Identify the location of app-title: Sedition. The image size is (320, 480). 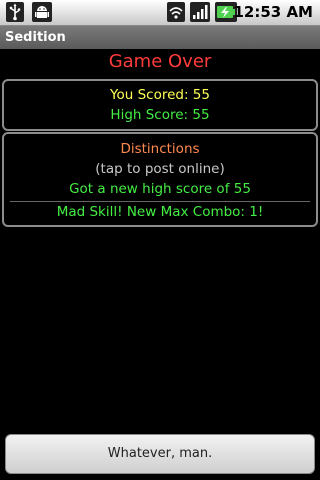
(35, 37).